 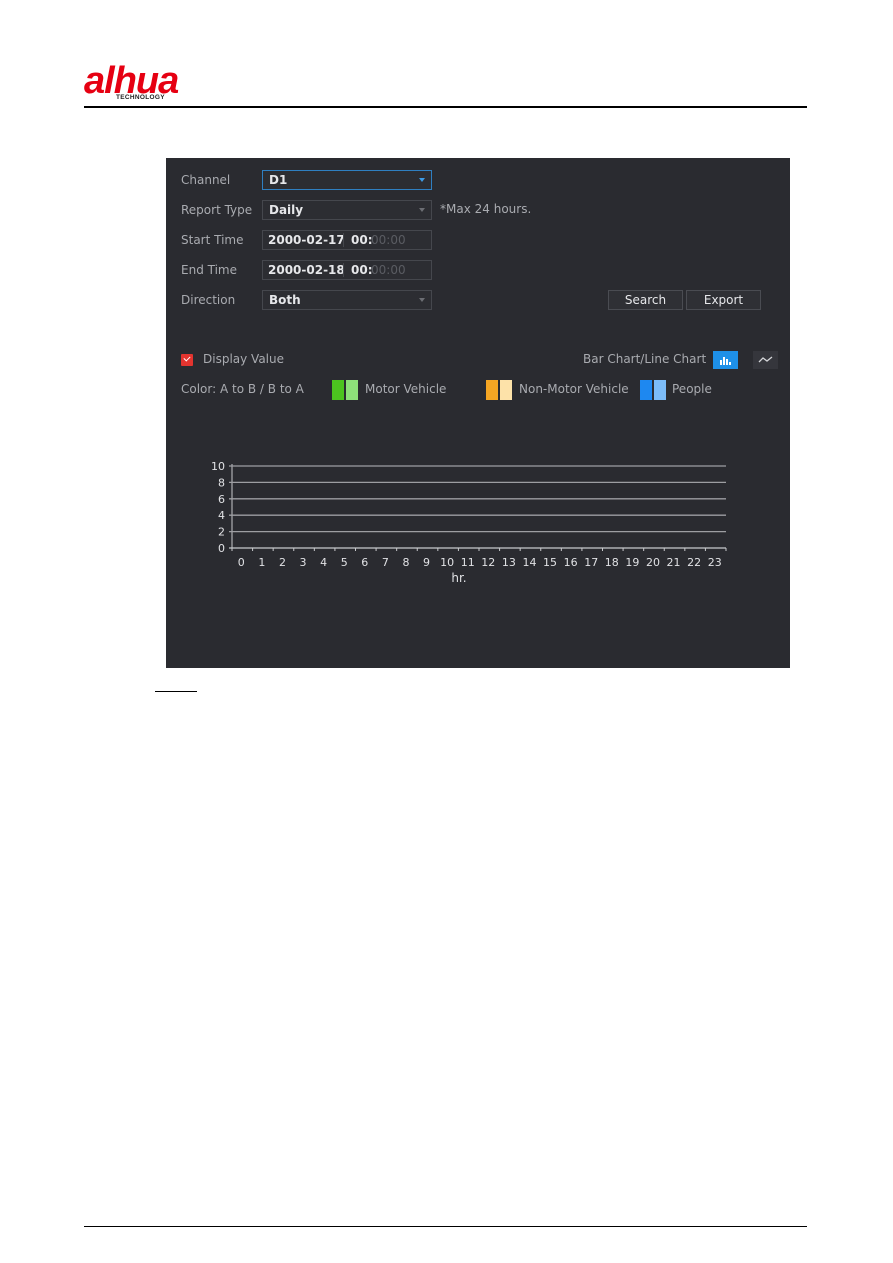 I want to click on x-tick-label: 13, so click(x=509, y=562).